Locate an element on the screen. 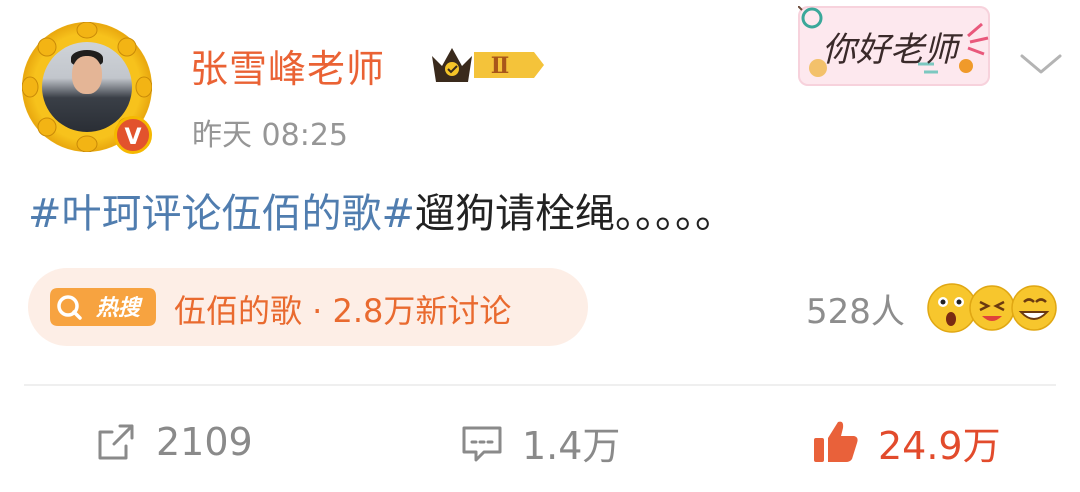  chevron-down-icon is located at coordinates (1041, 63).